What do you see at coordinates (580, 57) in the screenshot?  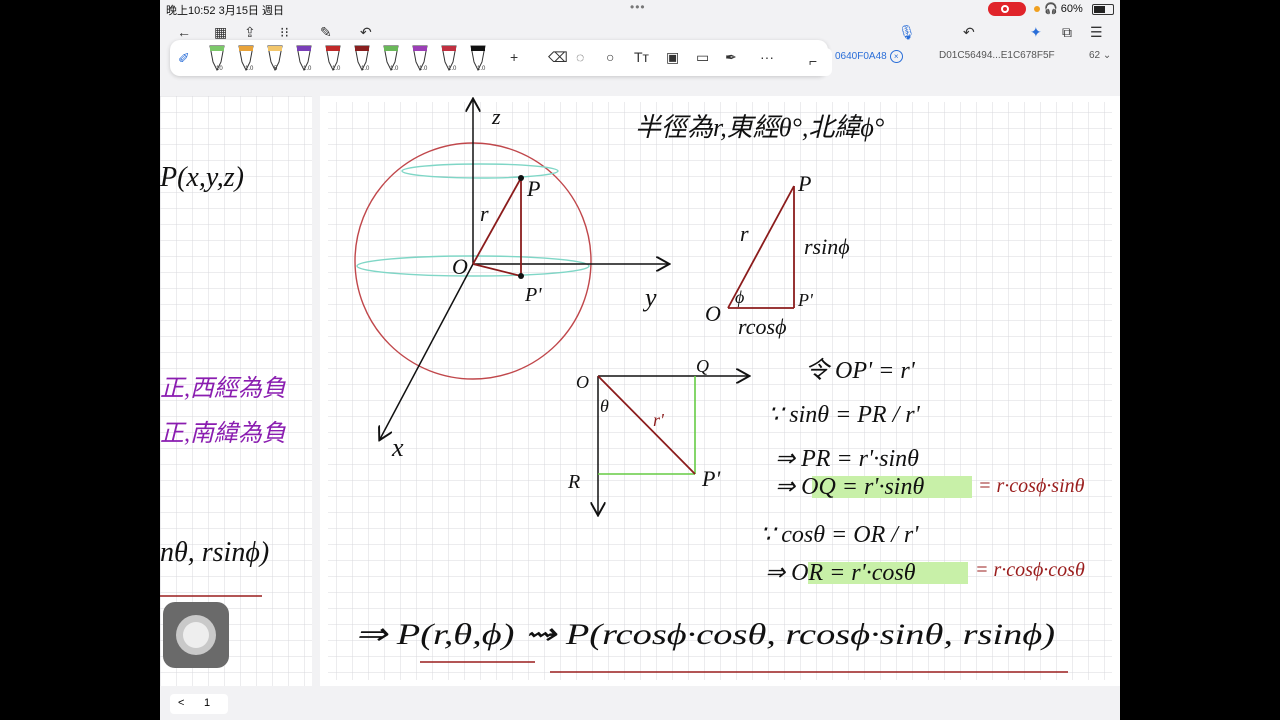 I see `lasso-icon: ◌` at bounding box center [580, 57].